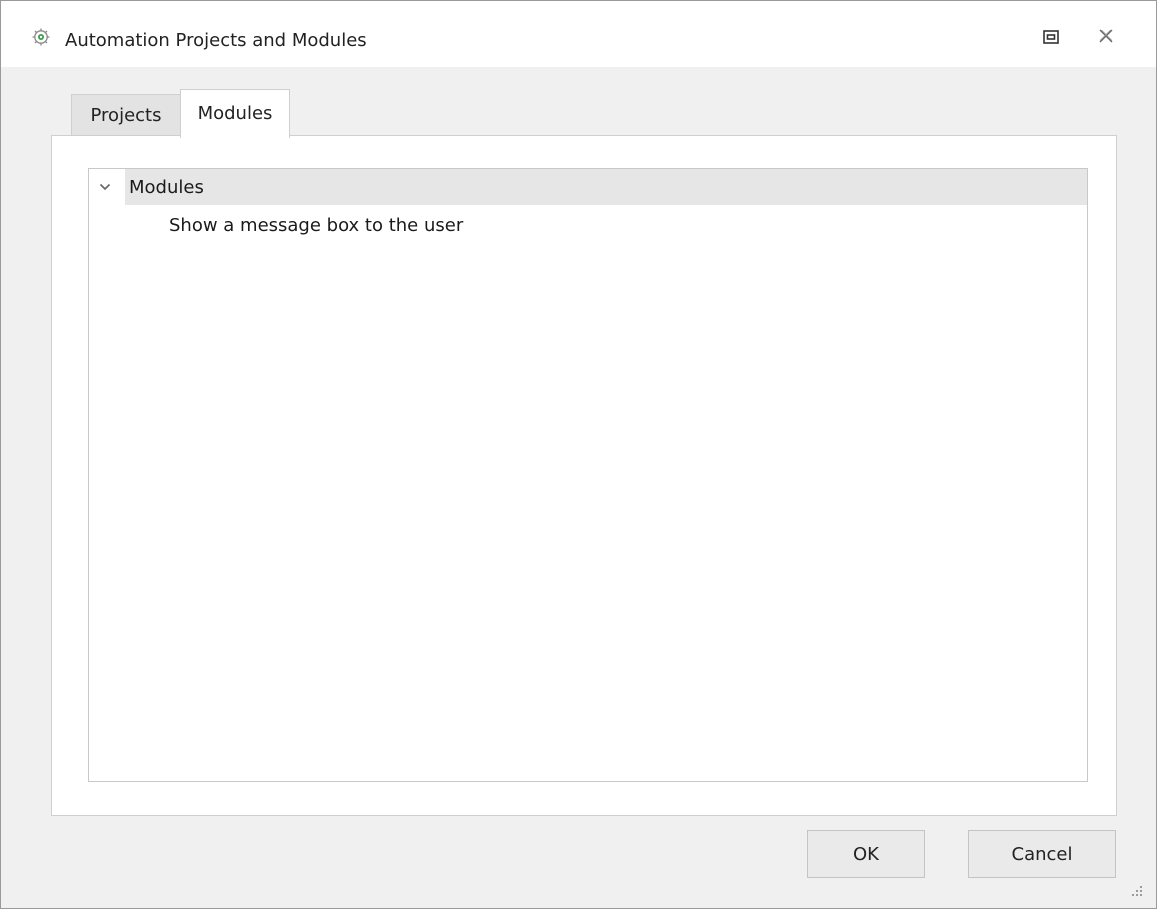 The height and width of the screenshot is (909, 1157). What do you see at coordinates (216, 40) in the screenshot?
I see `window-title: Automation Projects and Modules` at bounding box center [216, 40].